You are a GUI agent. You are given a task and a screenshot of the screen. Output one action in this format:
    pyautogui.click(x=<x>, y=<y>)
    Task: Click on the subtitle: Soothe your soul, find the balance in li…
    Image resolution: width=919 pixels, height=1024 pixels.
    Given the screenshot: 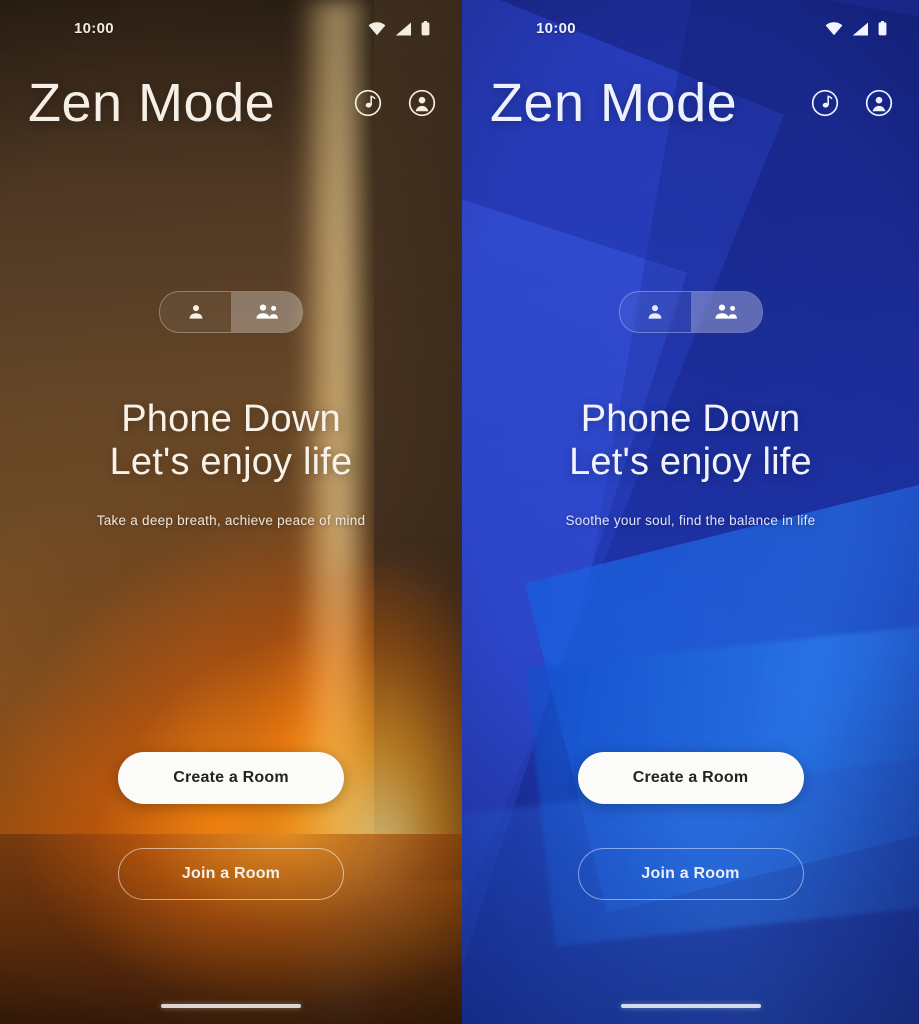 What is the action you would take?
    pyautogui.click(x=690, y=520)
    